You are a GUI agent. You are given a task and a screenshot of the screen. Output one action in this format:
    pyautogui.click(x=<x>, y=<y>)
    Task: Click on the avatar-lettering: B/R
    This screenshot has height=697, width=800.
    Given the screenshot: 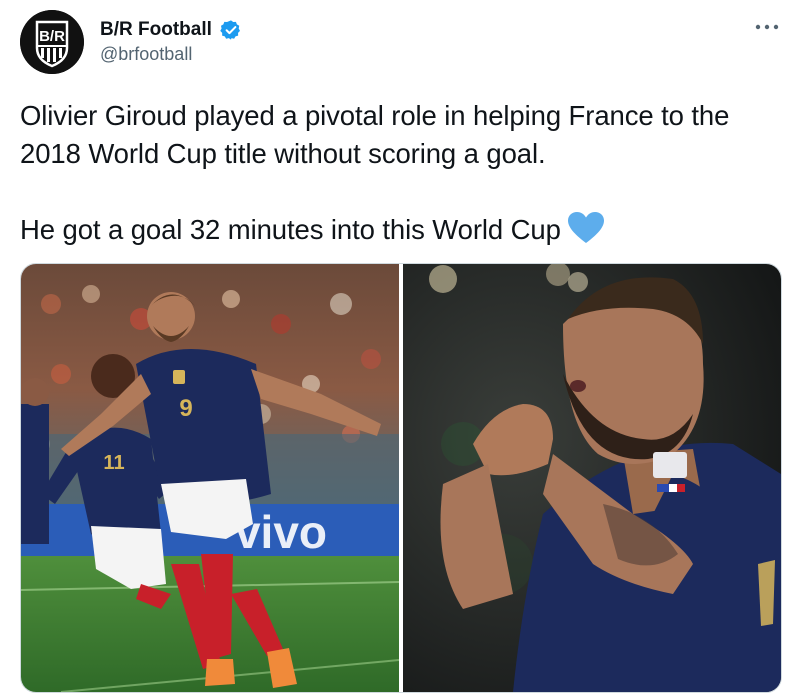 What is the action you would take?
    pyautogui.click(x=52, y=36)
    